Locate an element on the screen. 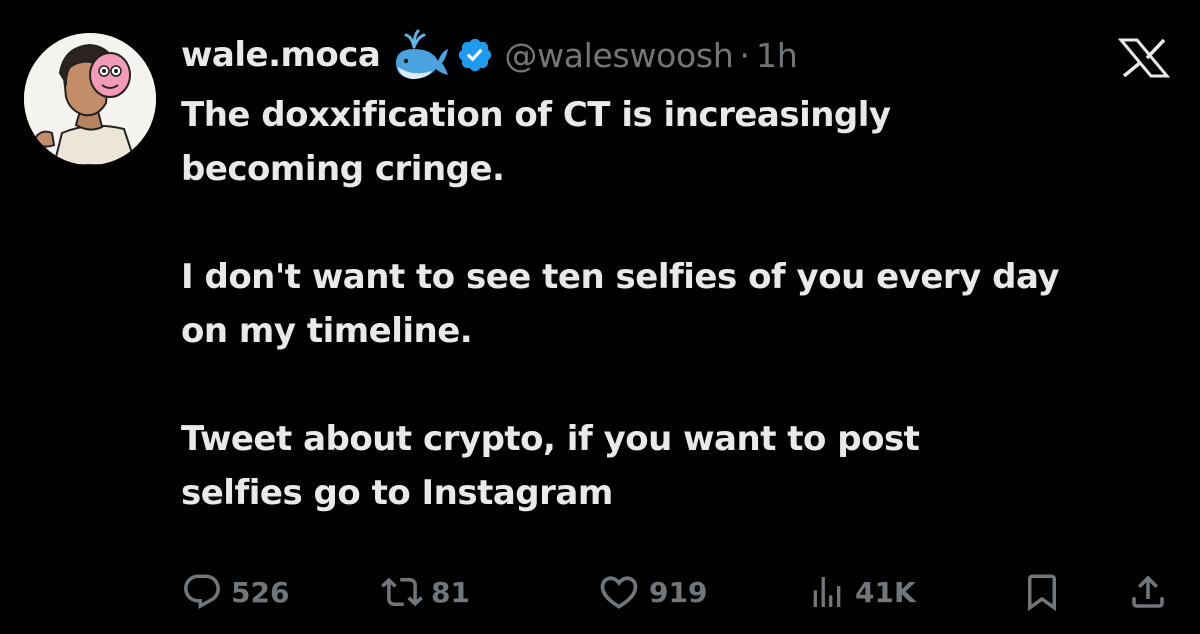 The image size is (1200, 634). author-handle: @waleswoosh is located at coordinates (618, 55).